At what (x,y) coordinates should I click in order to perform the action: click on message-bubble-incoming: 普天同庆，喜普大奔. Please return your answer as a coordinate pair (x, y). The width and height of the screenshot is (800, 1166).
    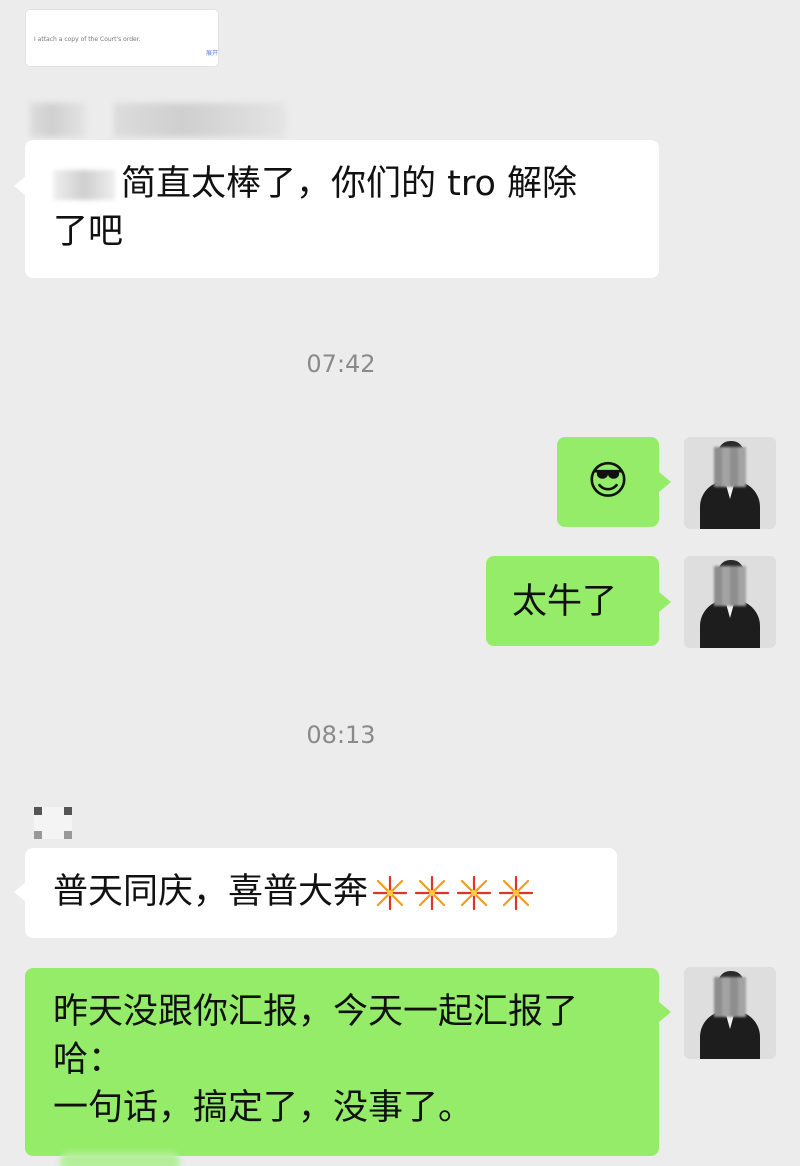
    Looking at the image, I should click on (321, 893).